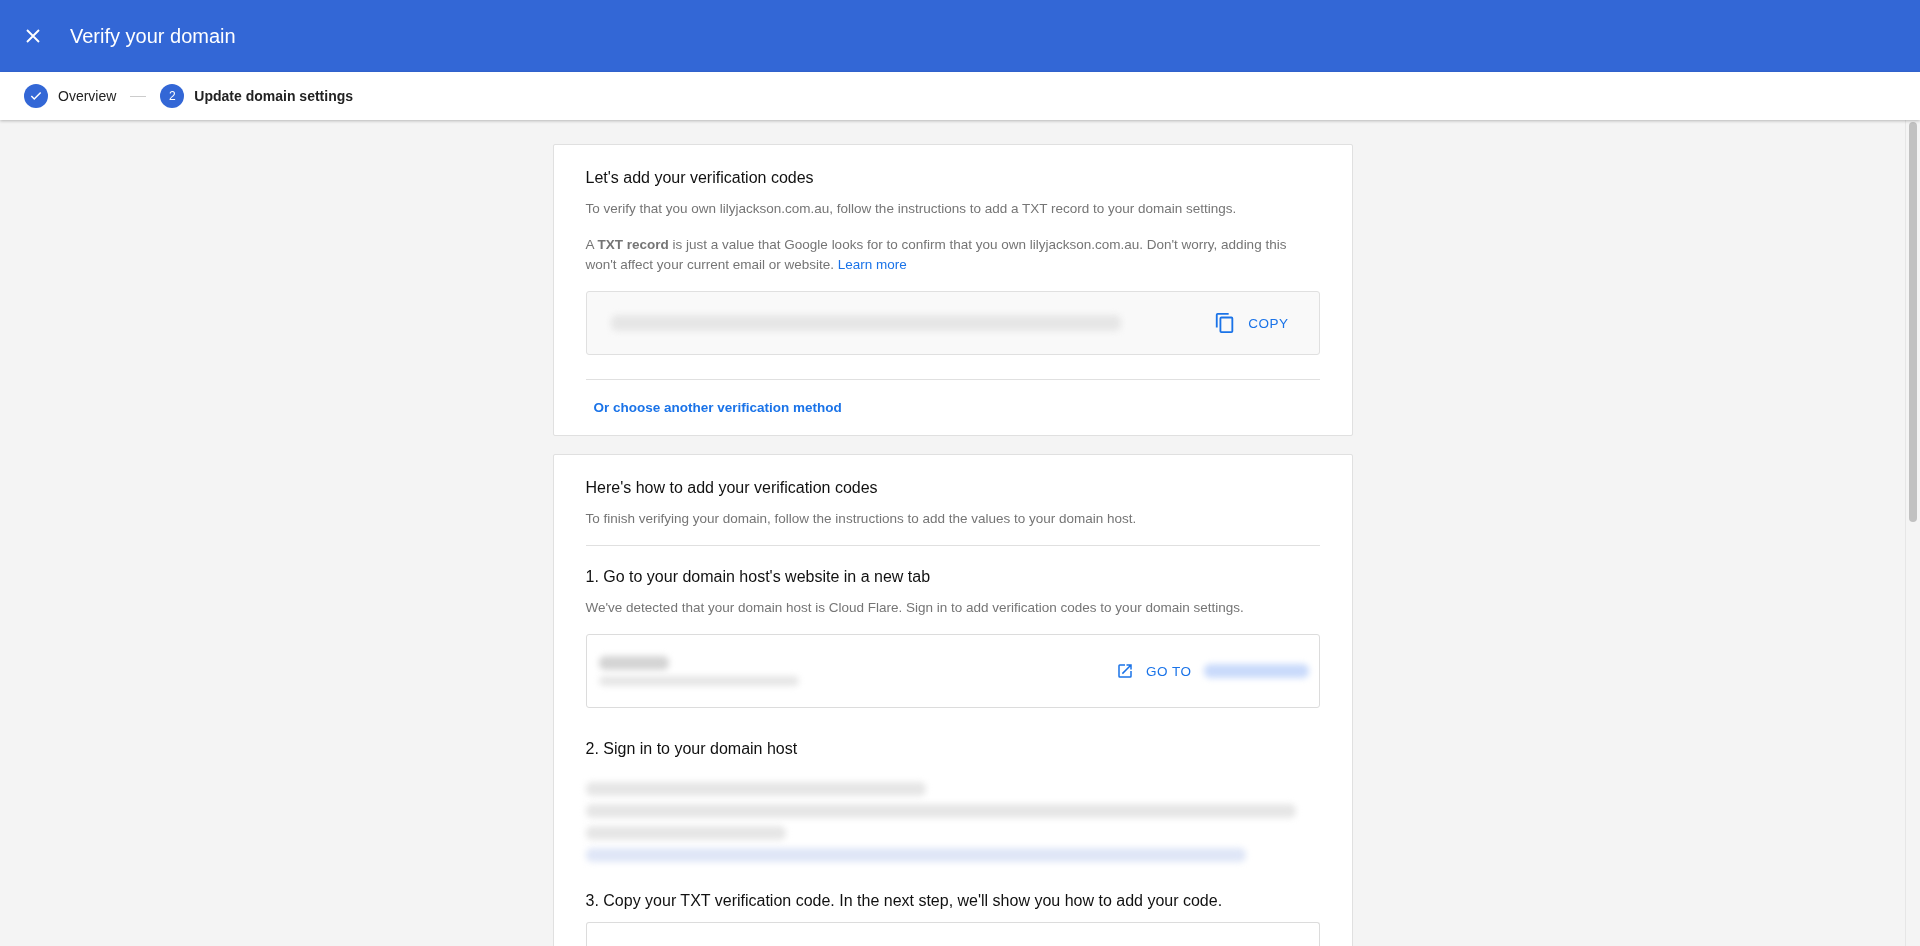 The height and width of the screenshot is (946, 1920). I want to click on page-title: Verify your domain, so click(153, 36).